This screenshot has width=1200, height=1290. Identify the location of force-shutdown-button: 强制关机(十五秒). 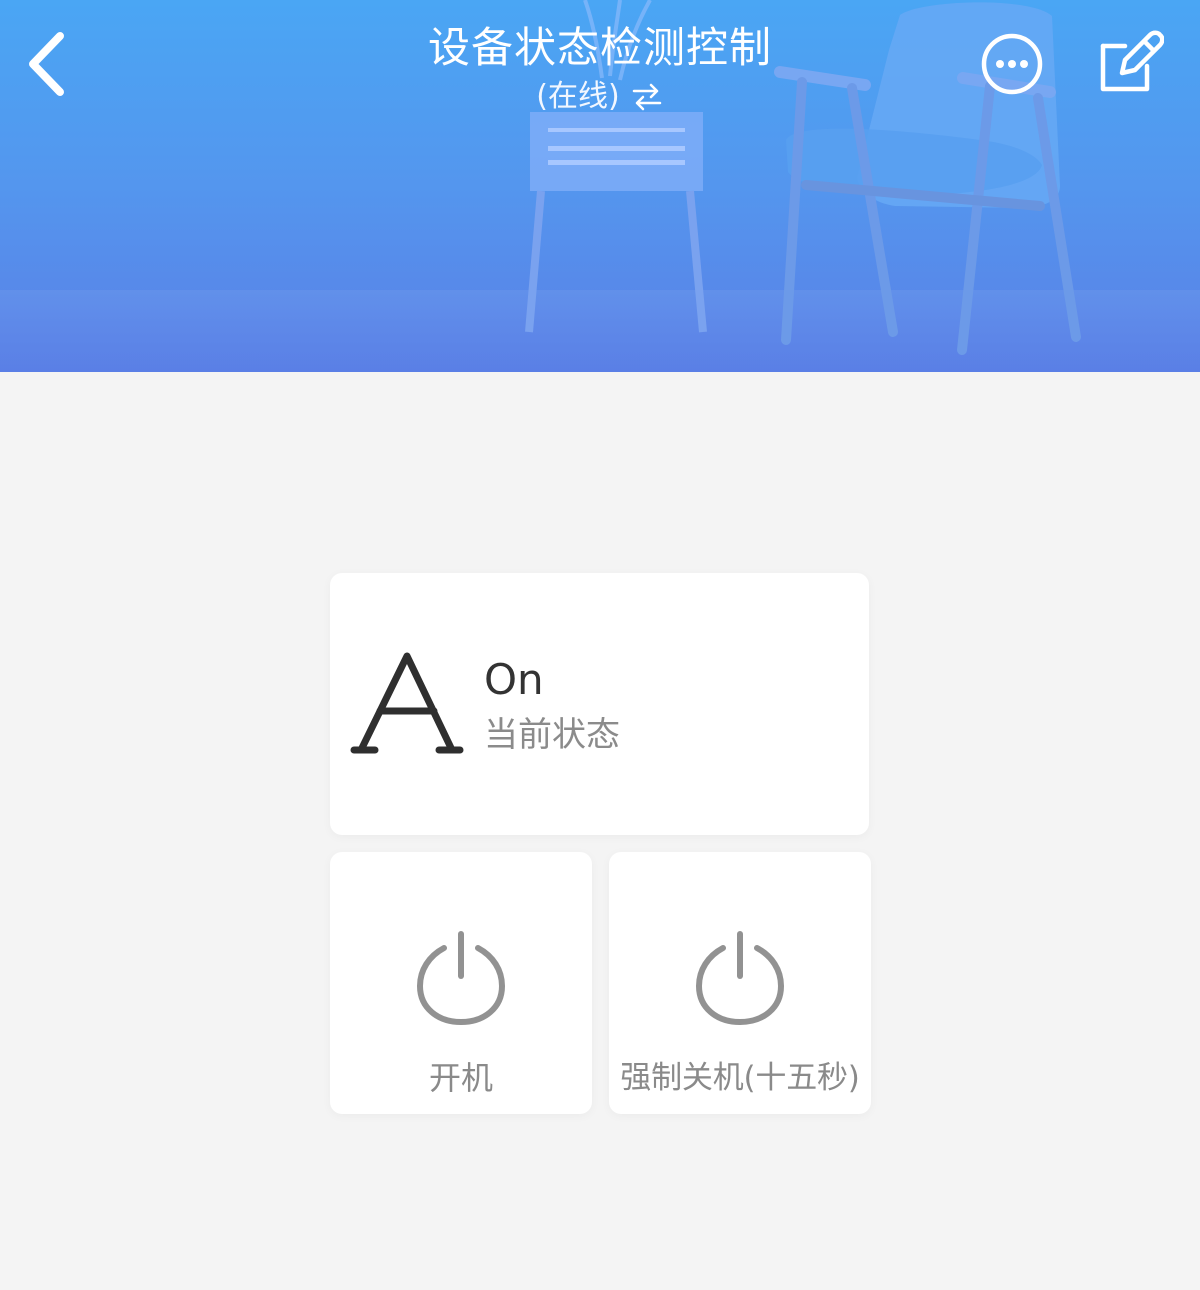
(740, 983).